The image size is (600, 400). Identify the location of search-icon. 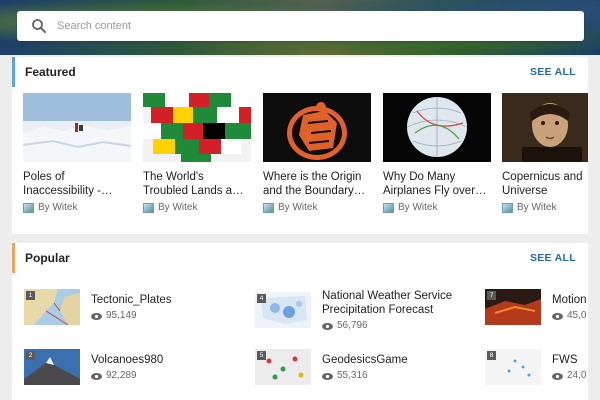
(39, 26).